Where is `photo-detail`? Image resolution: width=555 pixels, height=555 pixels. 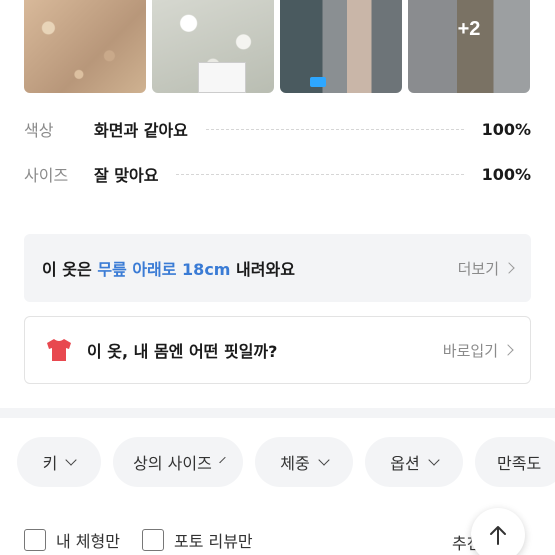 photo-detail is located at coordinates (318, 82).